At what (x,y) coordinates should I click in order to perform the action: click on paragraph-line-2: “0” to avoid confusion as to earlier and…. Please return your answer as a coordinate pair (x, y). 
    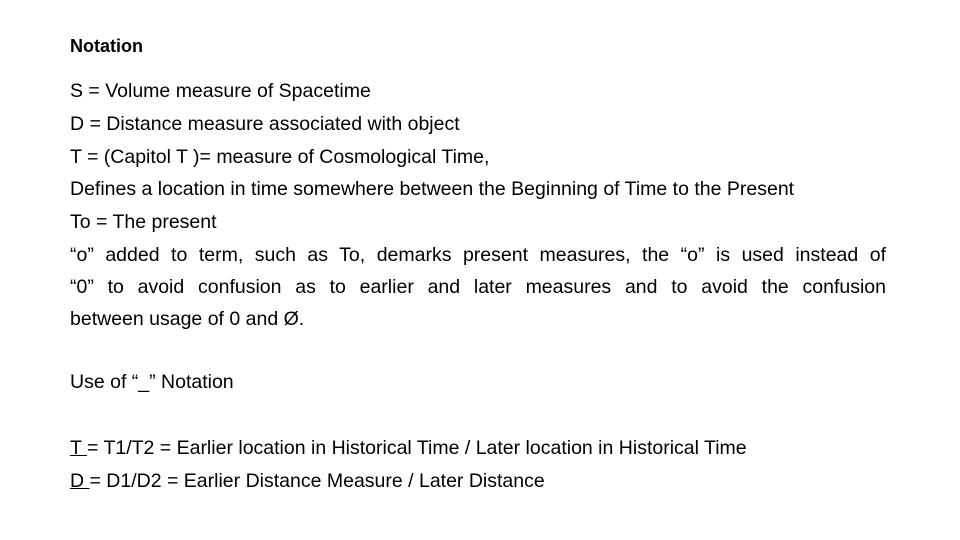
    Looking at the image, I should click on (478, 287).